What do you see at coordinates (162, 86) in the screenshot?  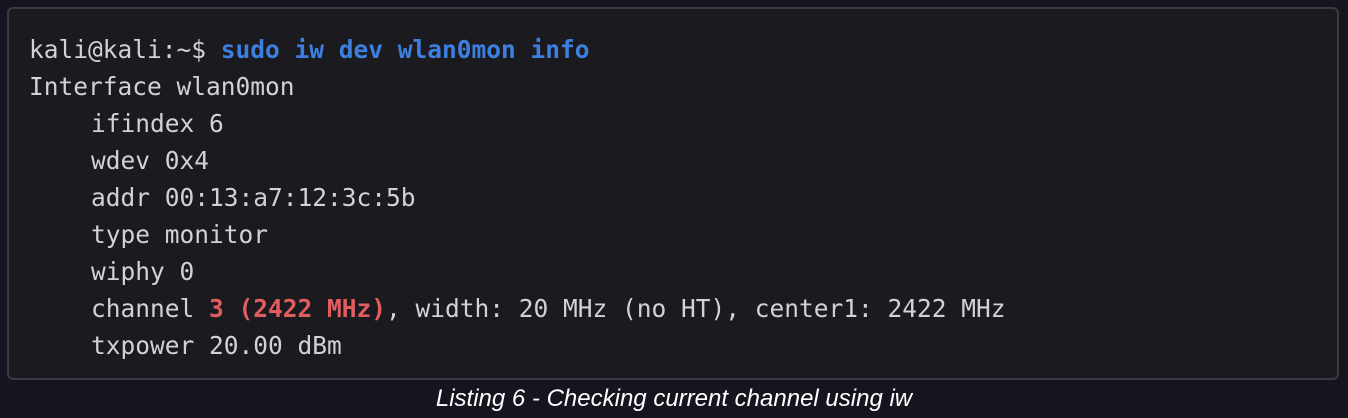 I see `output-line-interface: Interface wlan0mon` at bounding box center [162, 86].